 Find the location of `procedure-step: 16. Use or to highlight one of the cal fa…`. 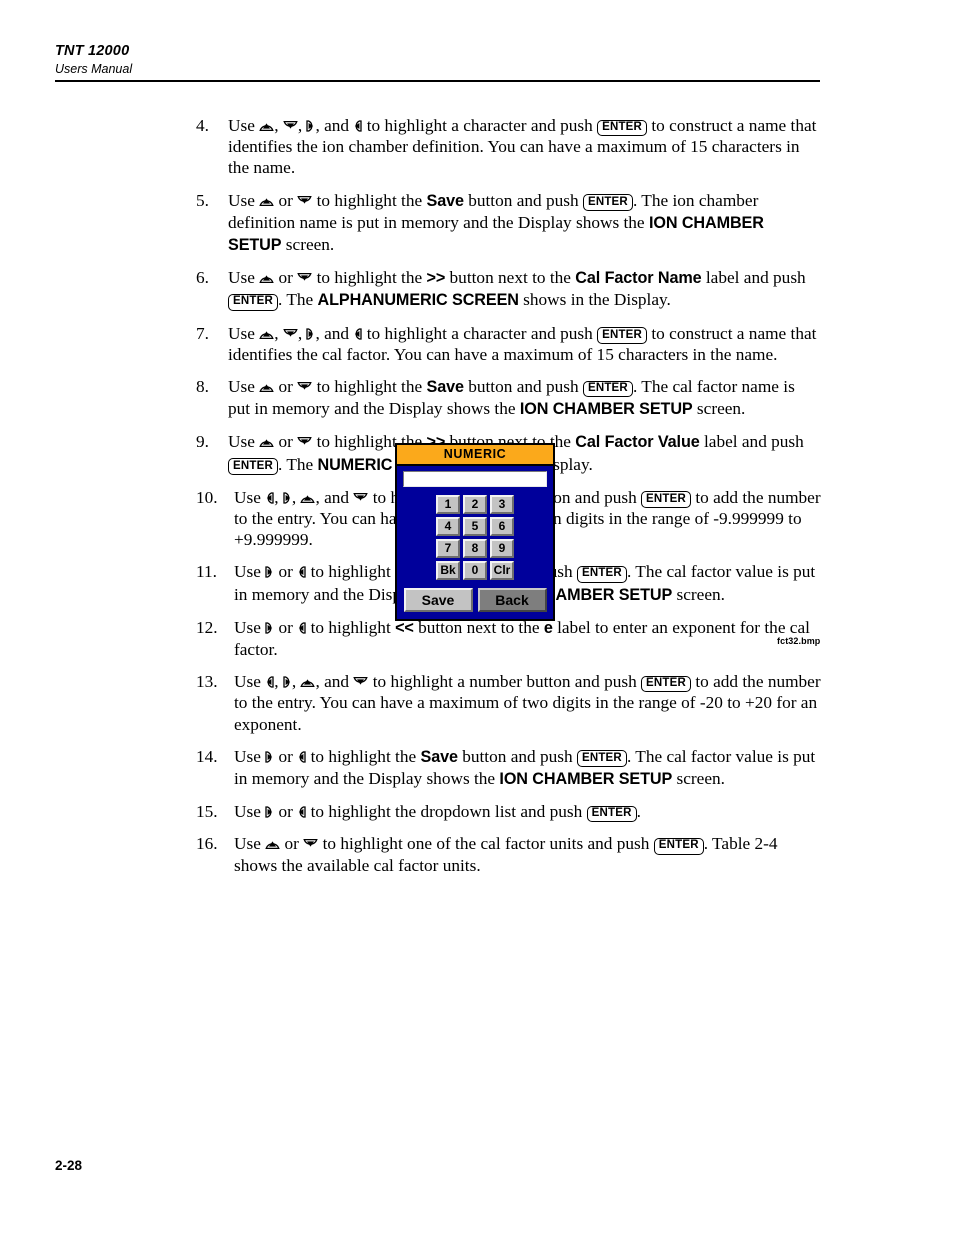

procedure-step: 16. Use or to highlight one of the cal fa… is located at coordinates (508, 854).